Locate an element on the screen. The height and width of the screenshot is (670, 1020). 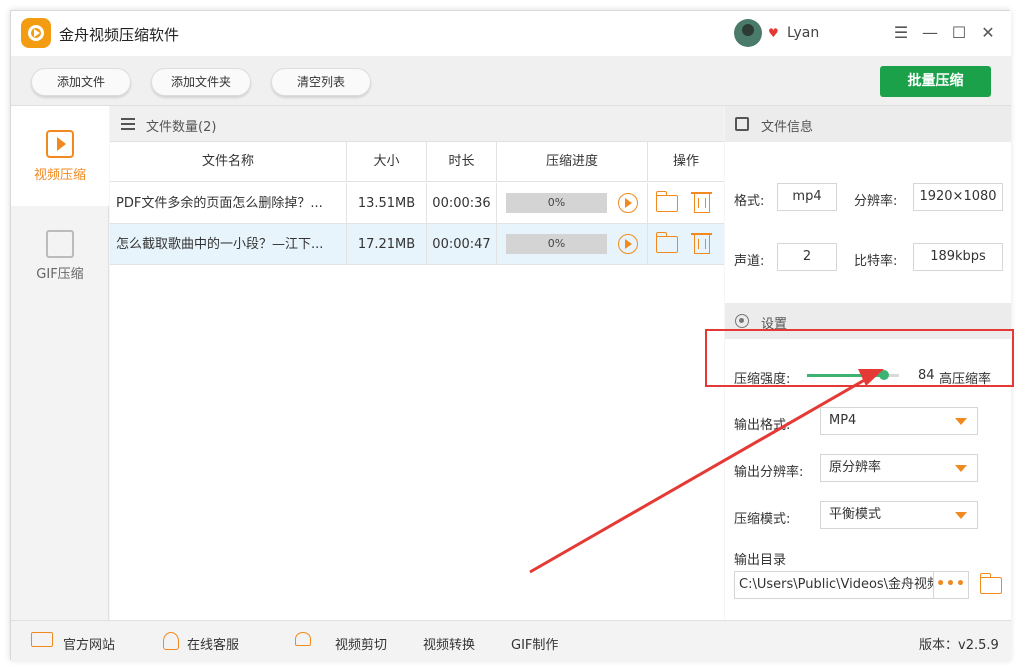
user-avatar is located at coordinates (748, 33).